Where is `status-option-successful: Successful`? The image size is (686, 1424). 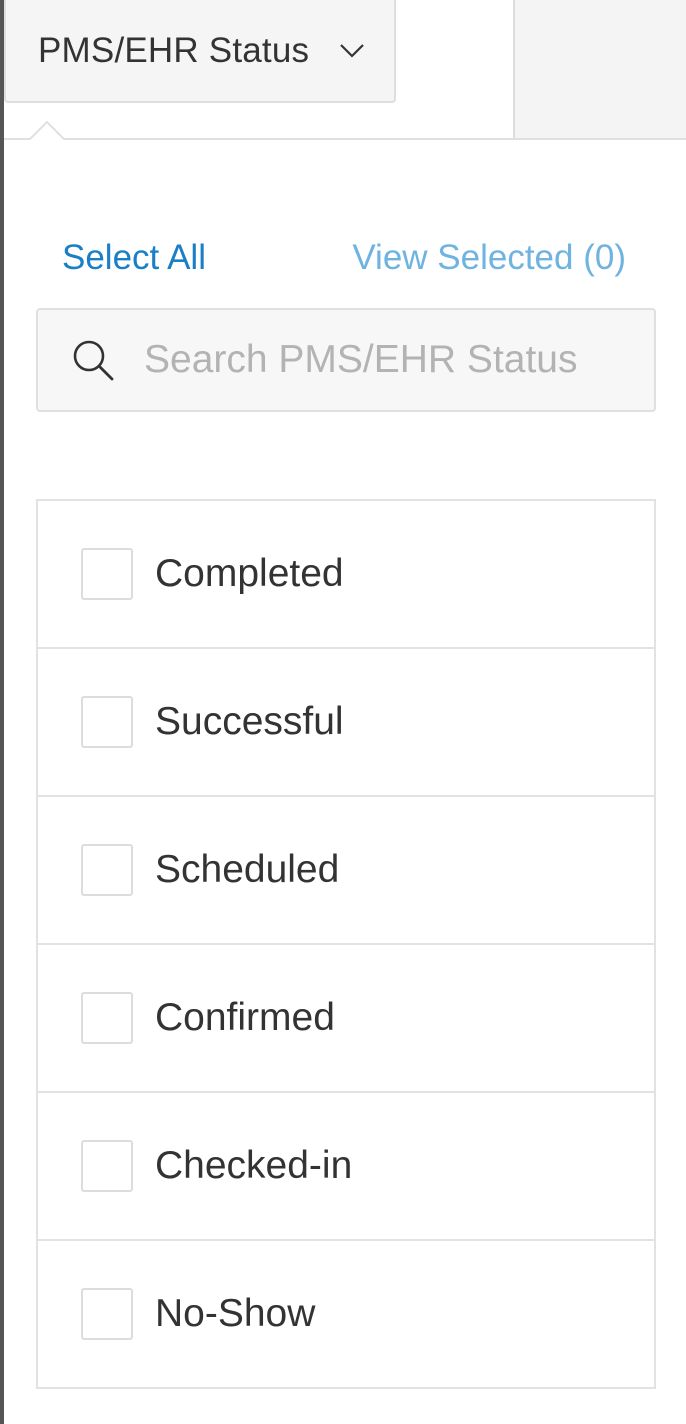 status-option-successful: Successful is located at coordinates (346, 723).